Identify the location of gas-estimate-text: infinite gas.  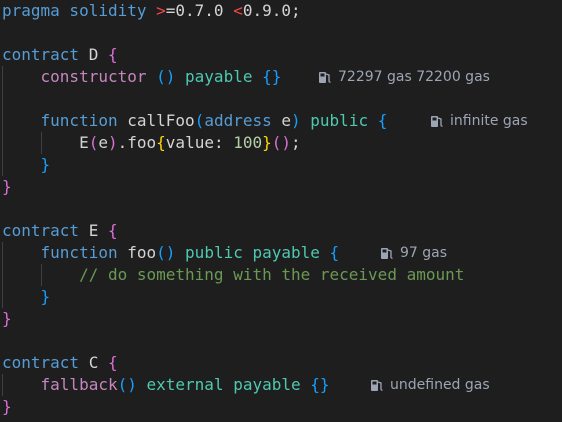
(489, 121).